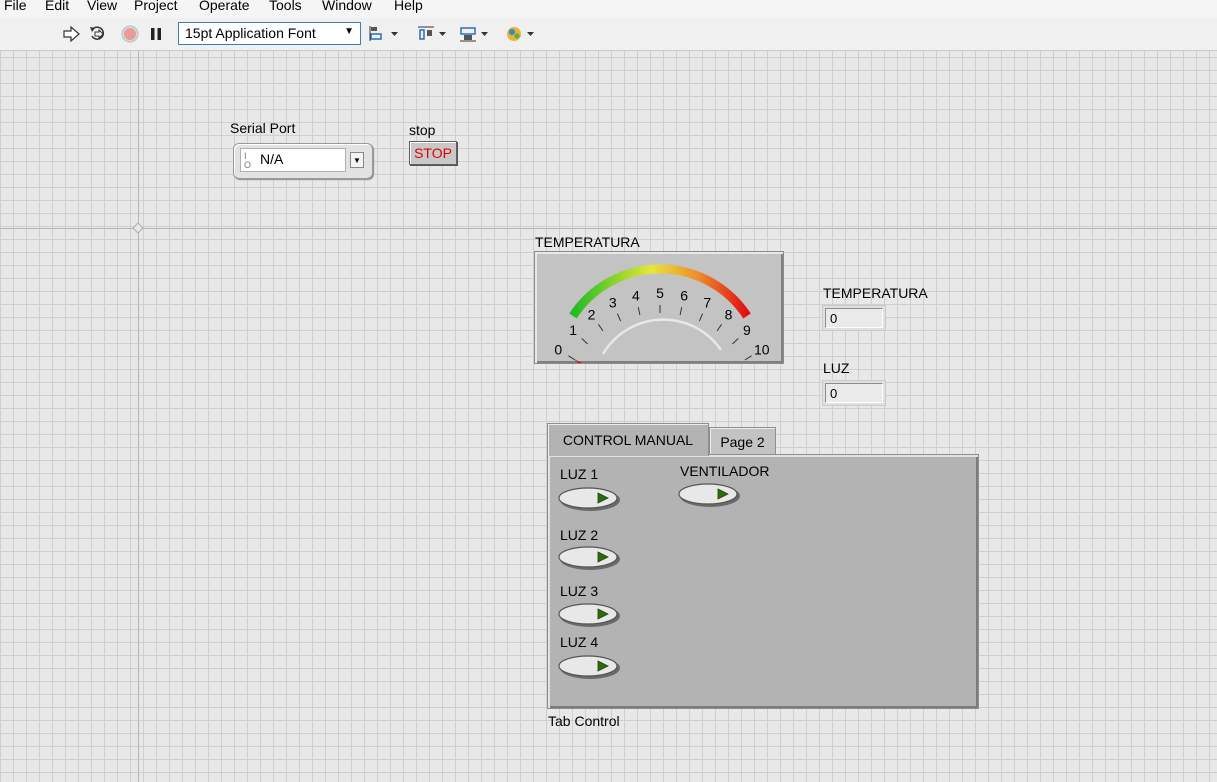 Image resolution: width=1217 pixels, height=782 pixels. I want to click on gauge-tick-label: 1, so click(573, 330).